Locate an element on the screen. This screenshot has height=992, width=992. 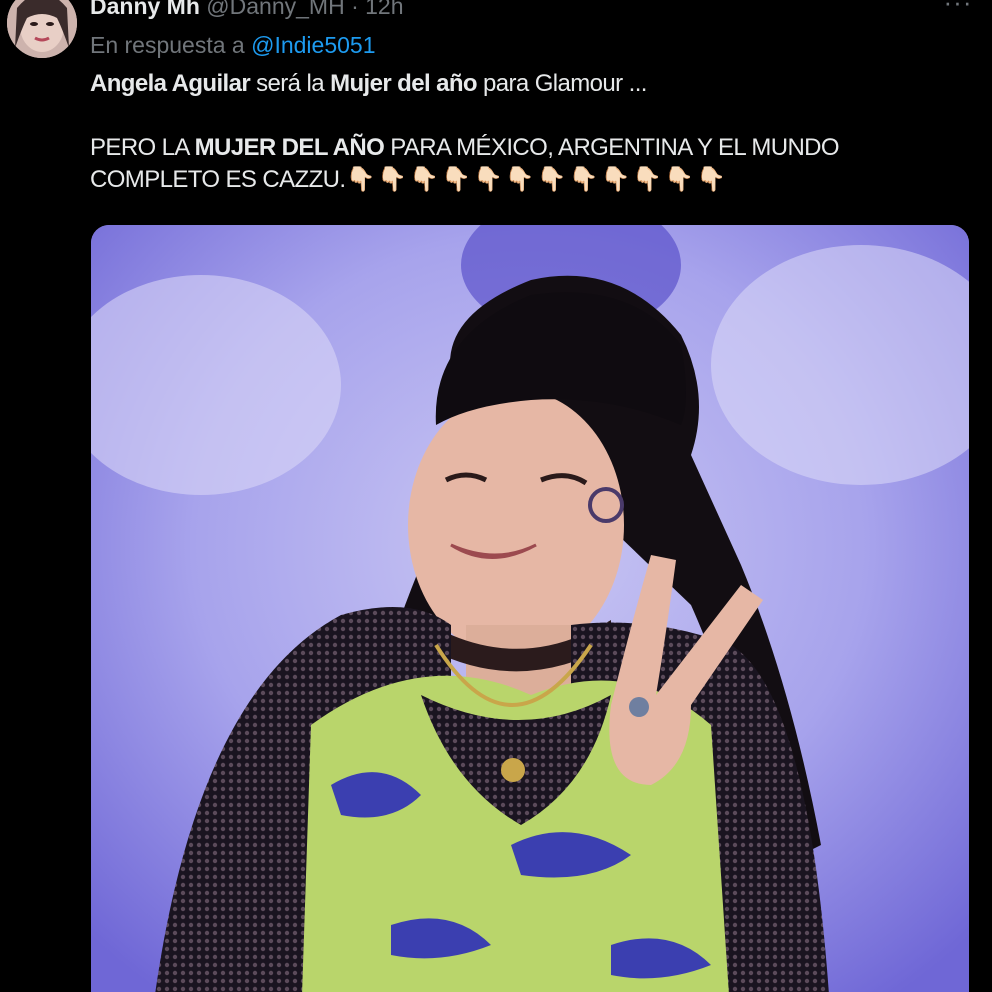
text-segment: PERO LA is located at coordinates (142, 147).